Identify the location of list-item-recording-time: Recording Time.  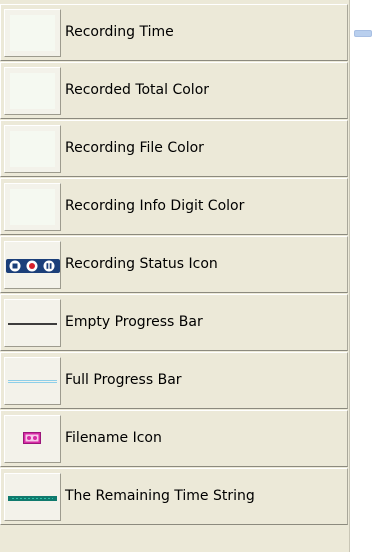
(174, 32).